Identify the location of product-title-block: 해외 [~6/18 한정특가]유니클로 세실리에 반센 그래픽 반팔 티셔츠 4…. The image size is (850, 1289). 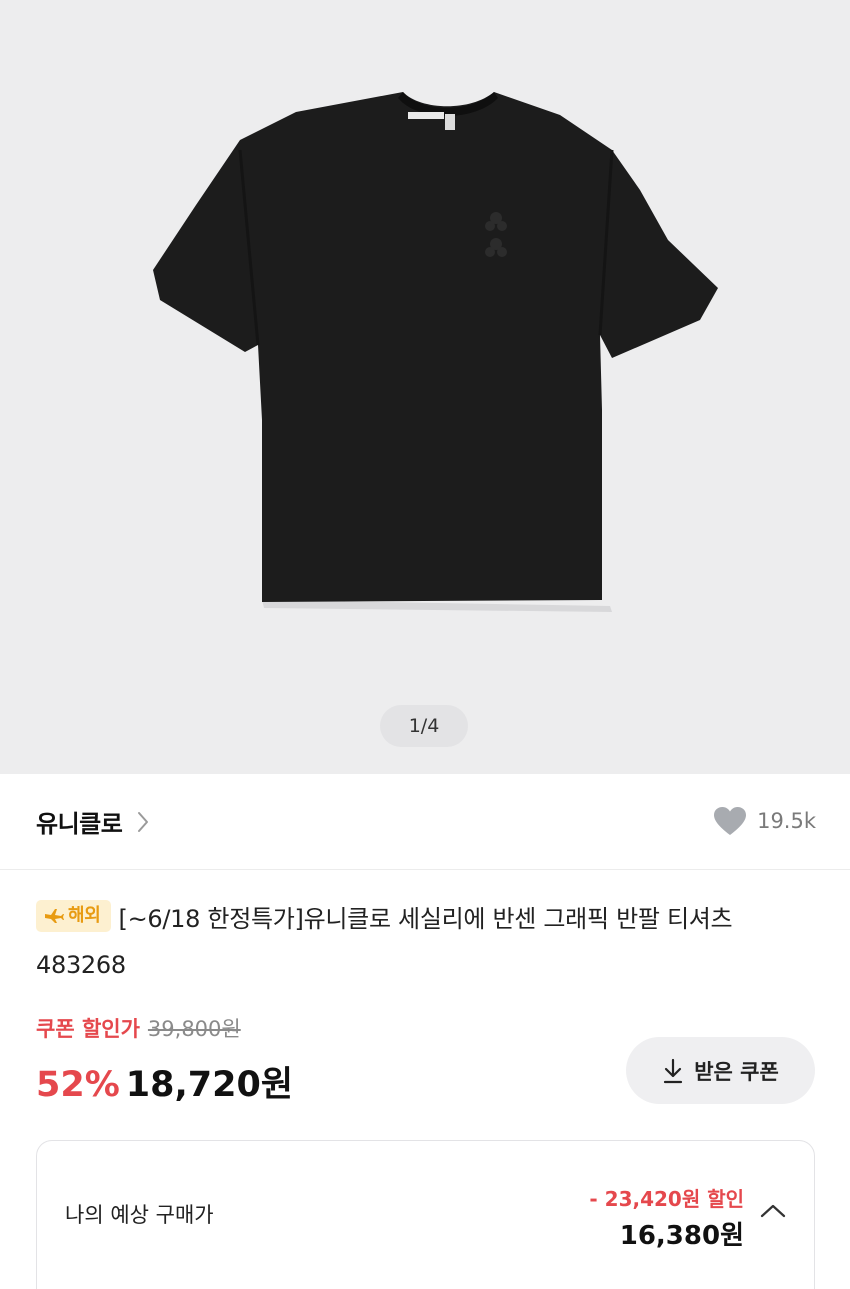
(426, 942).